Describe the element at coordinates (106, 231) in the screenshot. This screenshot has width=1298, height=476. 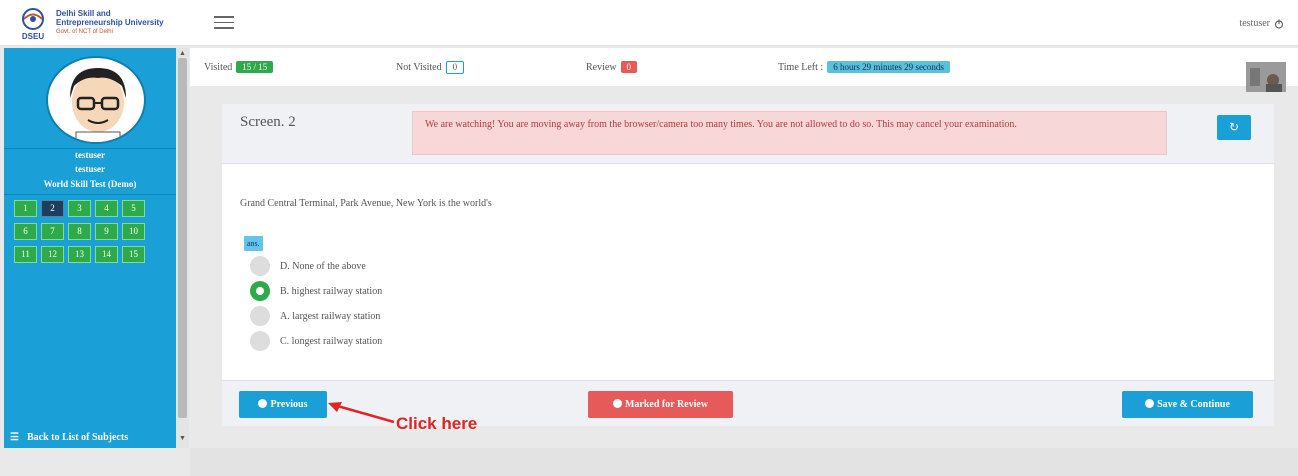
I see `question-nav-9: 9` at that location.